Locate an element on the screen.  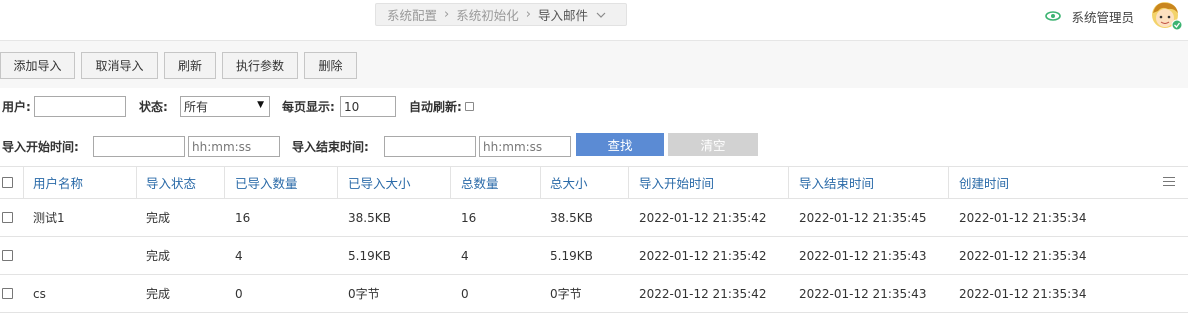
cell-total-count: 16 is located at coordinates (469, 217).